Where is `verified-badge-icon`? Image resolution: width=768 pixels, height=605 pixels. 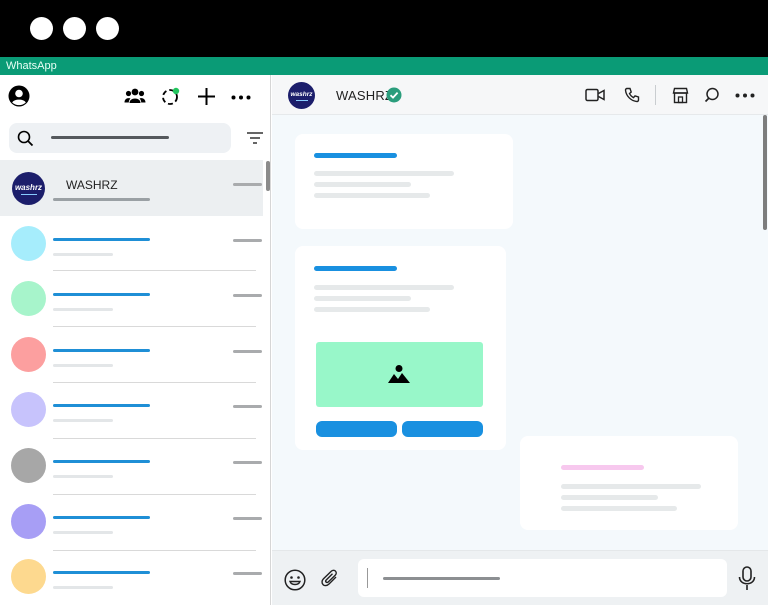 verified-badge-icon is located at coordinates (394, 95).